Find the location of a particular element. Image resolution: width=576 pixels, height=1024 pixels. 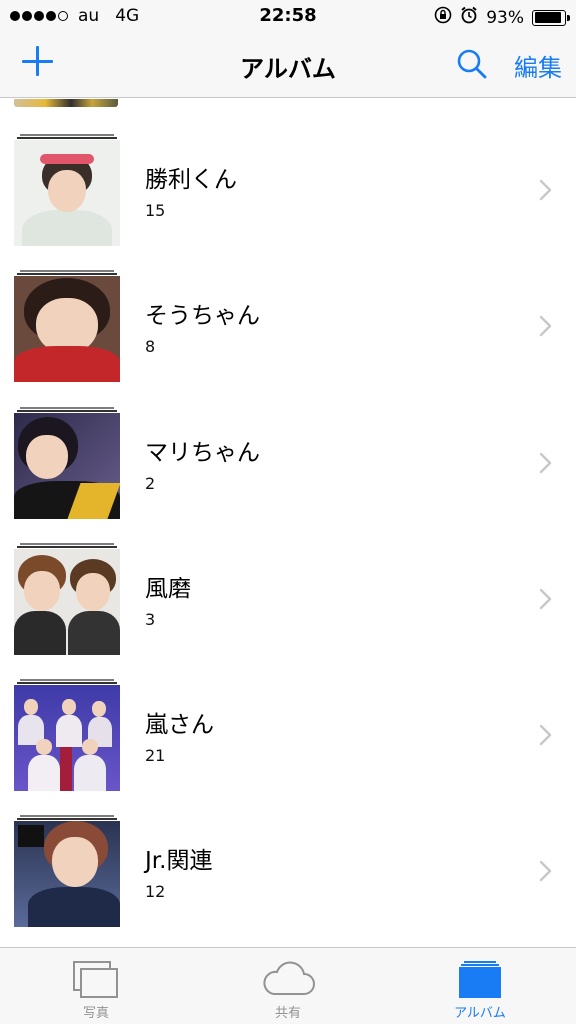

album-row: 風磨 3 is located at coordinates (288, 611).